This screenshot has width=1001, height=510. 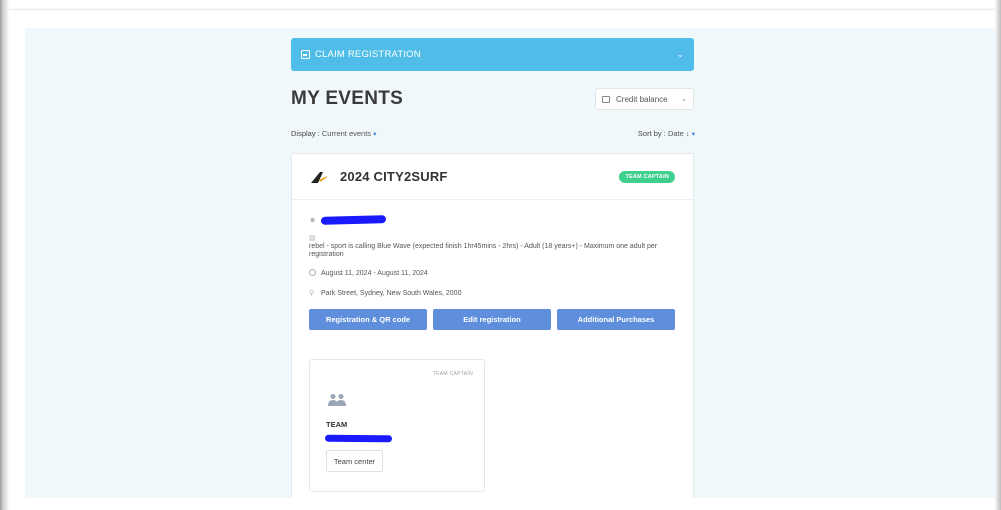 What do you see at coordinates (500, 5) in the screenshot?
I see `window-frame-top` at bounding box center [500, 5].